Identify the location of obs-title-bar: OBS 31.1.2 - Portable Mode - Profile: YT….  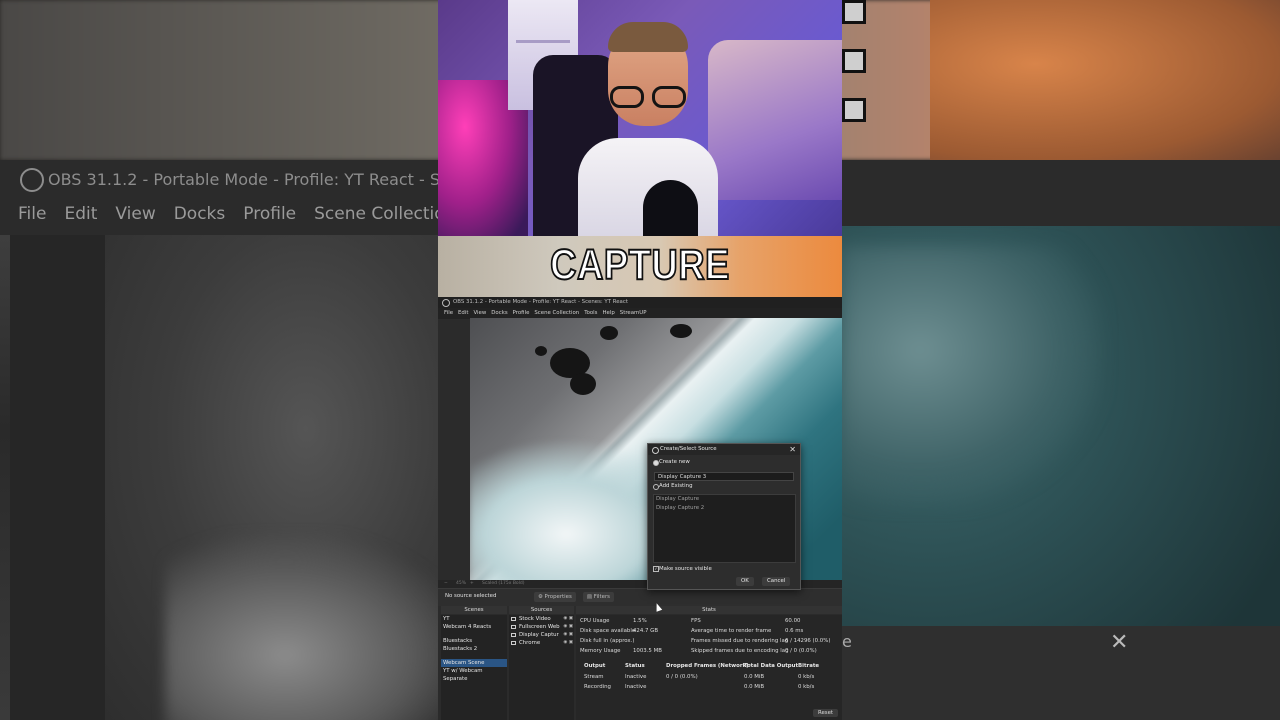
(640, 302).